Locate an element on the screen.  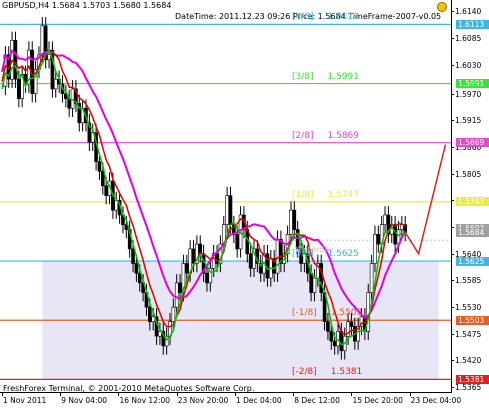
price-tick-label: 1.5475 is located at coordinates (466, 334).